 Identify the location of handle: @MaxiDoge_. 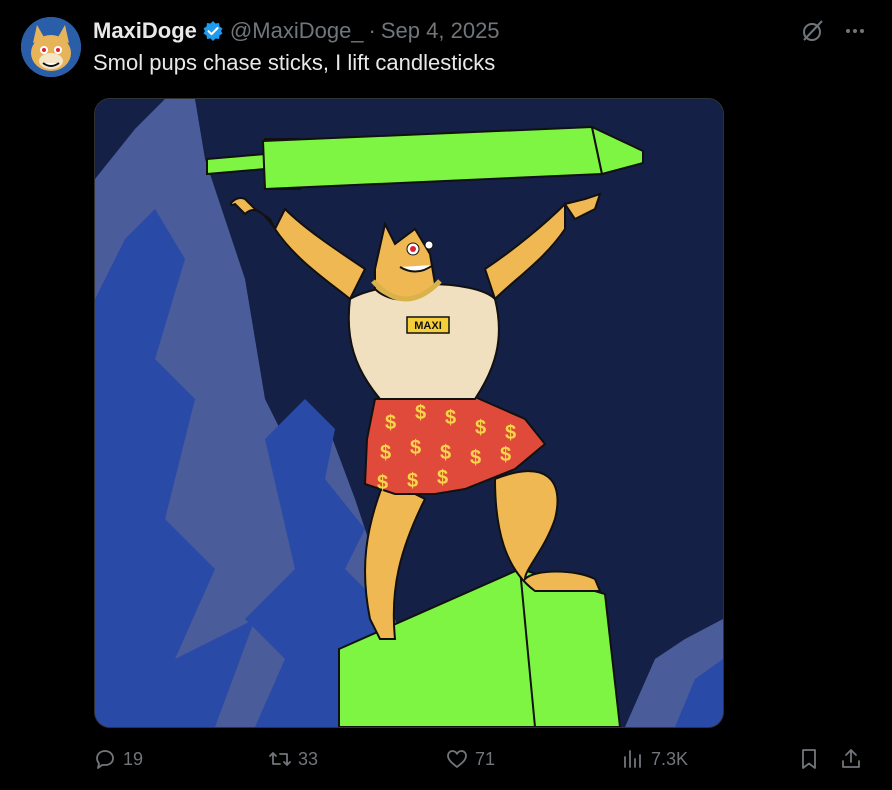
(297, 31).